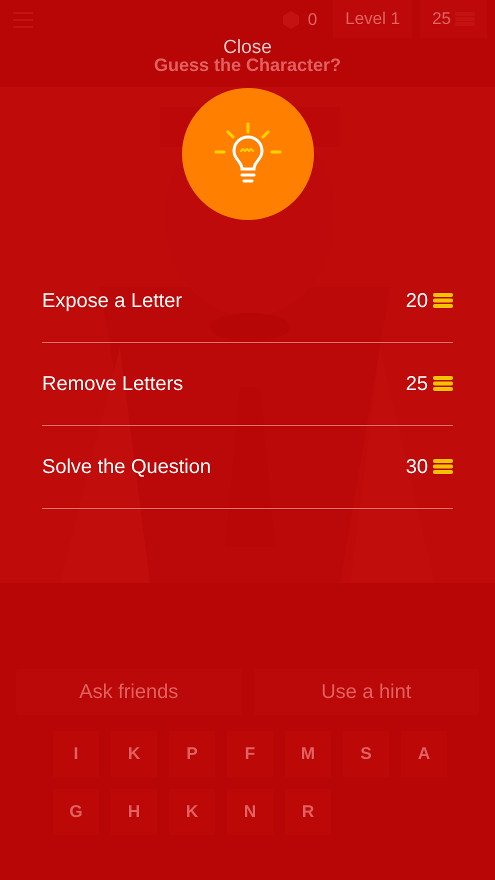  Describe the element at coordinates (308, 812) in the screenshot. I see `letter-key: R` at that location.